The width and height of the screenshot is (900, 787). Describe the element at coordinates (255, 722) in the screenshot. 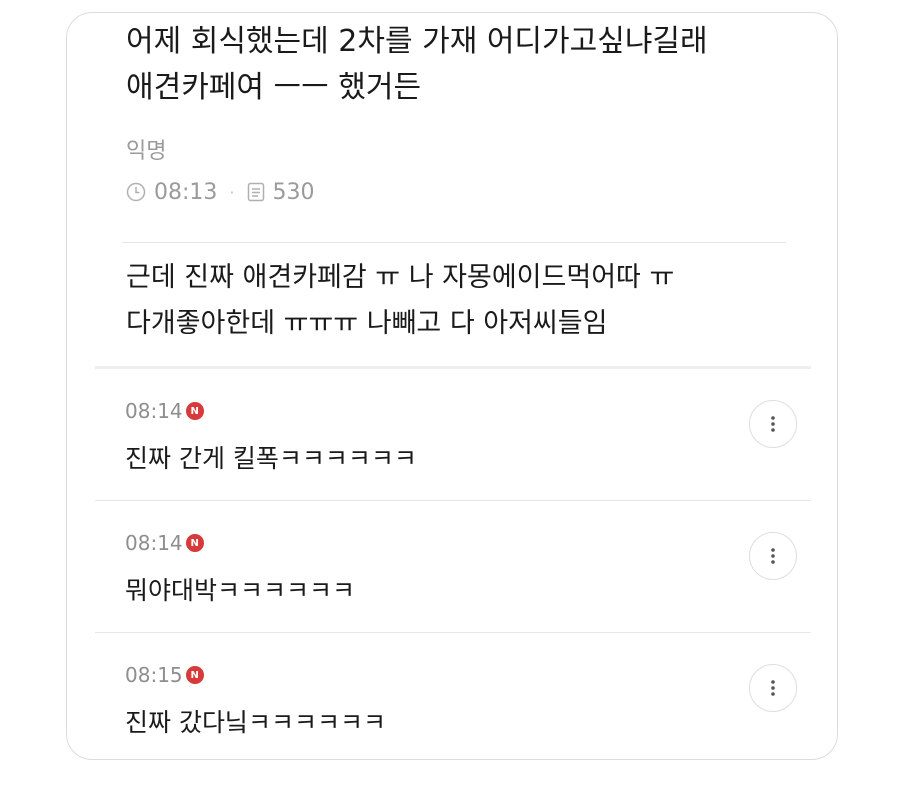

I see `comment-text: 진짜 갔다닠ㅋㅋㅋㅋㅋㅋ` at that location.